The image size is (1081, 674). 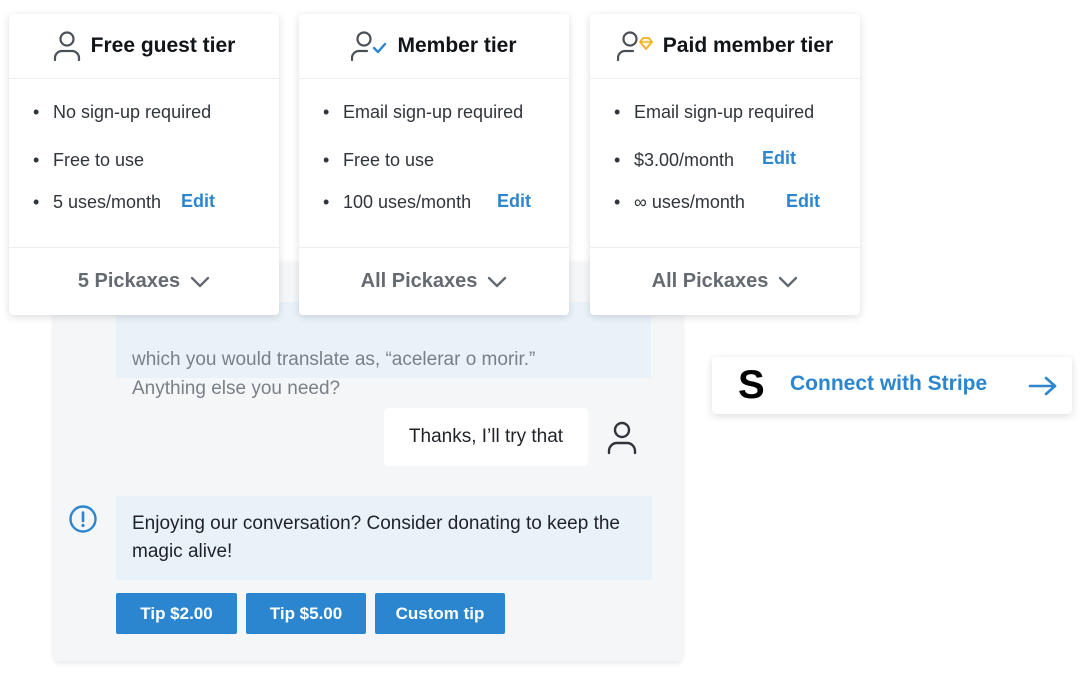 I want to click on alert-icon, so click(x=83, y=519).